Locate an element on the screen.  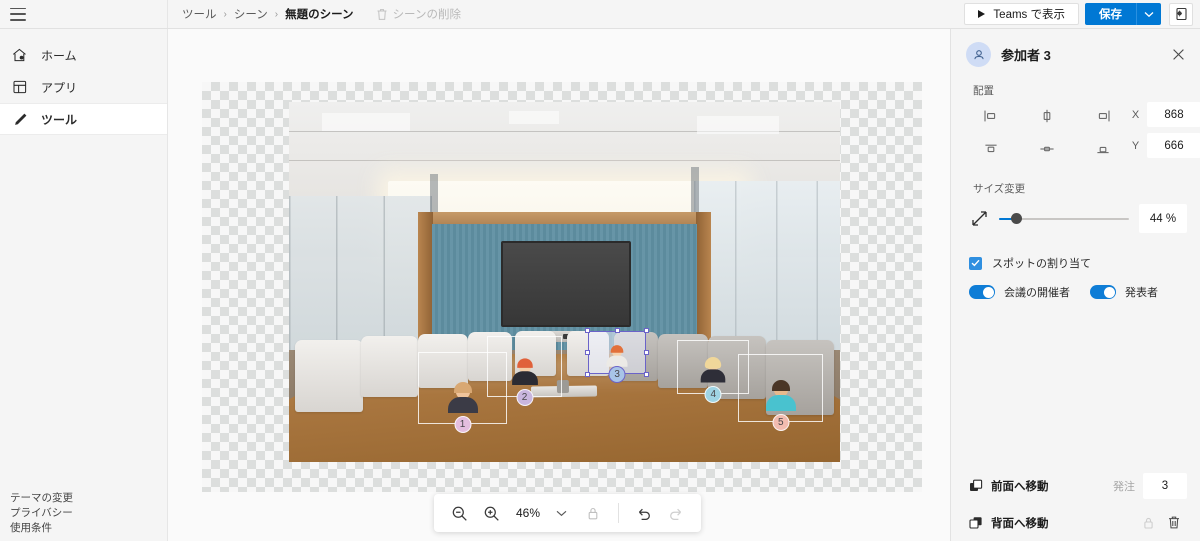
page-title: 参加者 3 is located at coordinates (1026, 55).